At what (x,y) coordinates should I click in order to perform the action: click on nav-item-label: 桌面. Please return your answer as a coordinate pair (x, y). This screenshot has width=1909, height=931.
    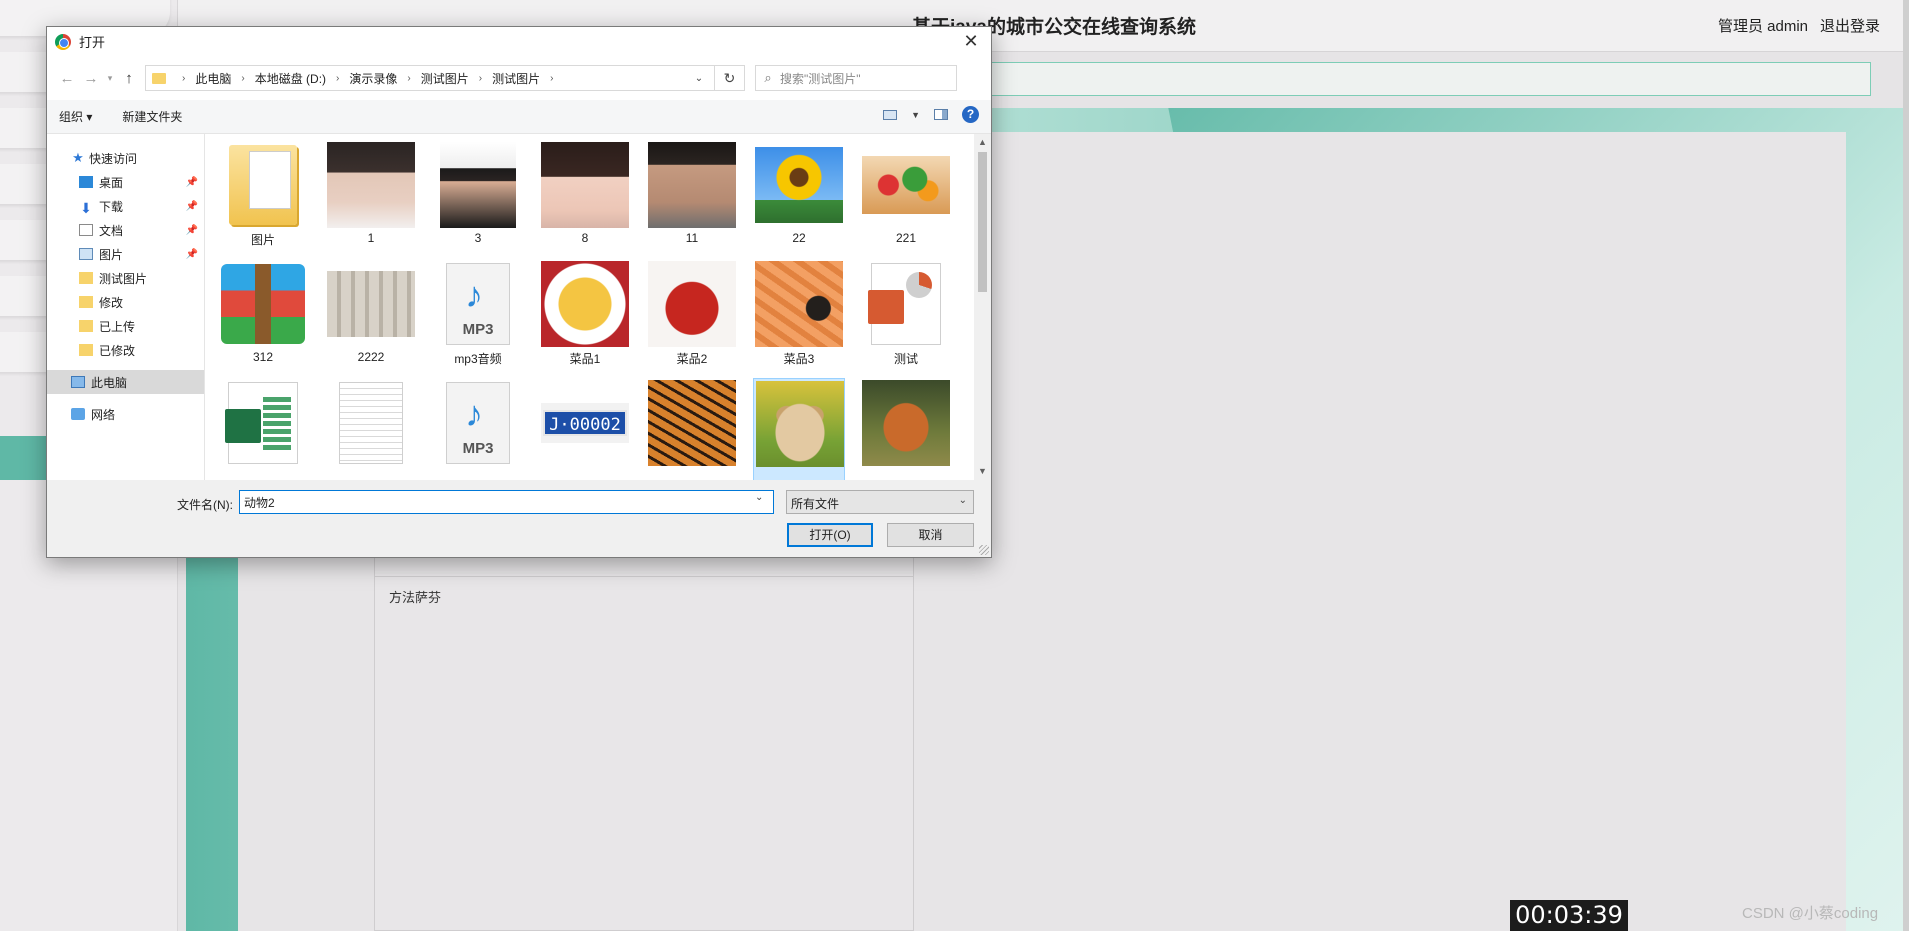
    Looking at the image, I should click on (111, 182).